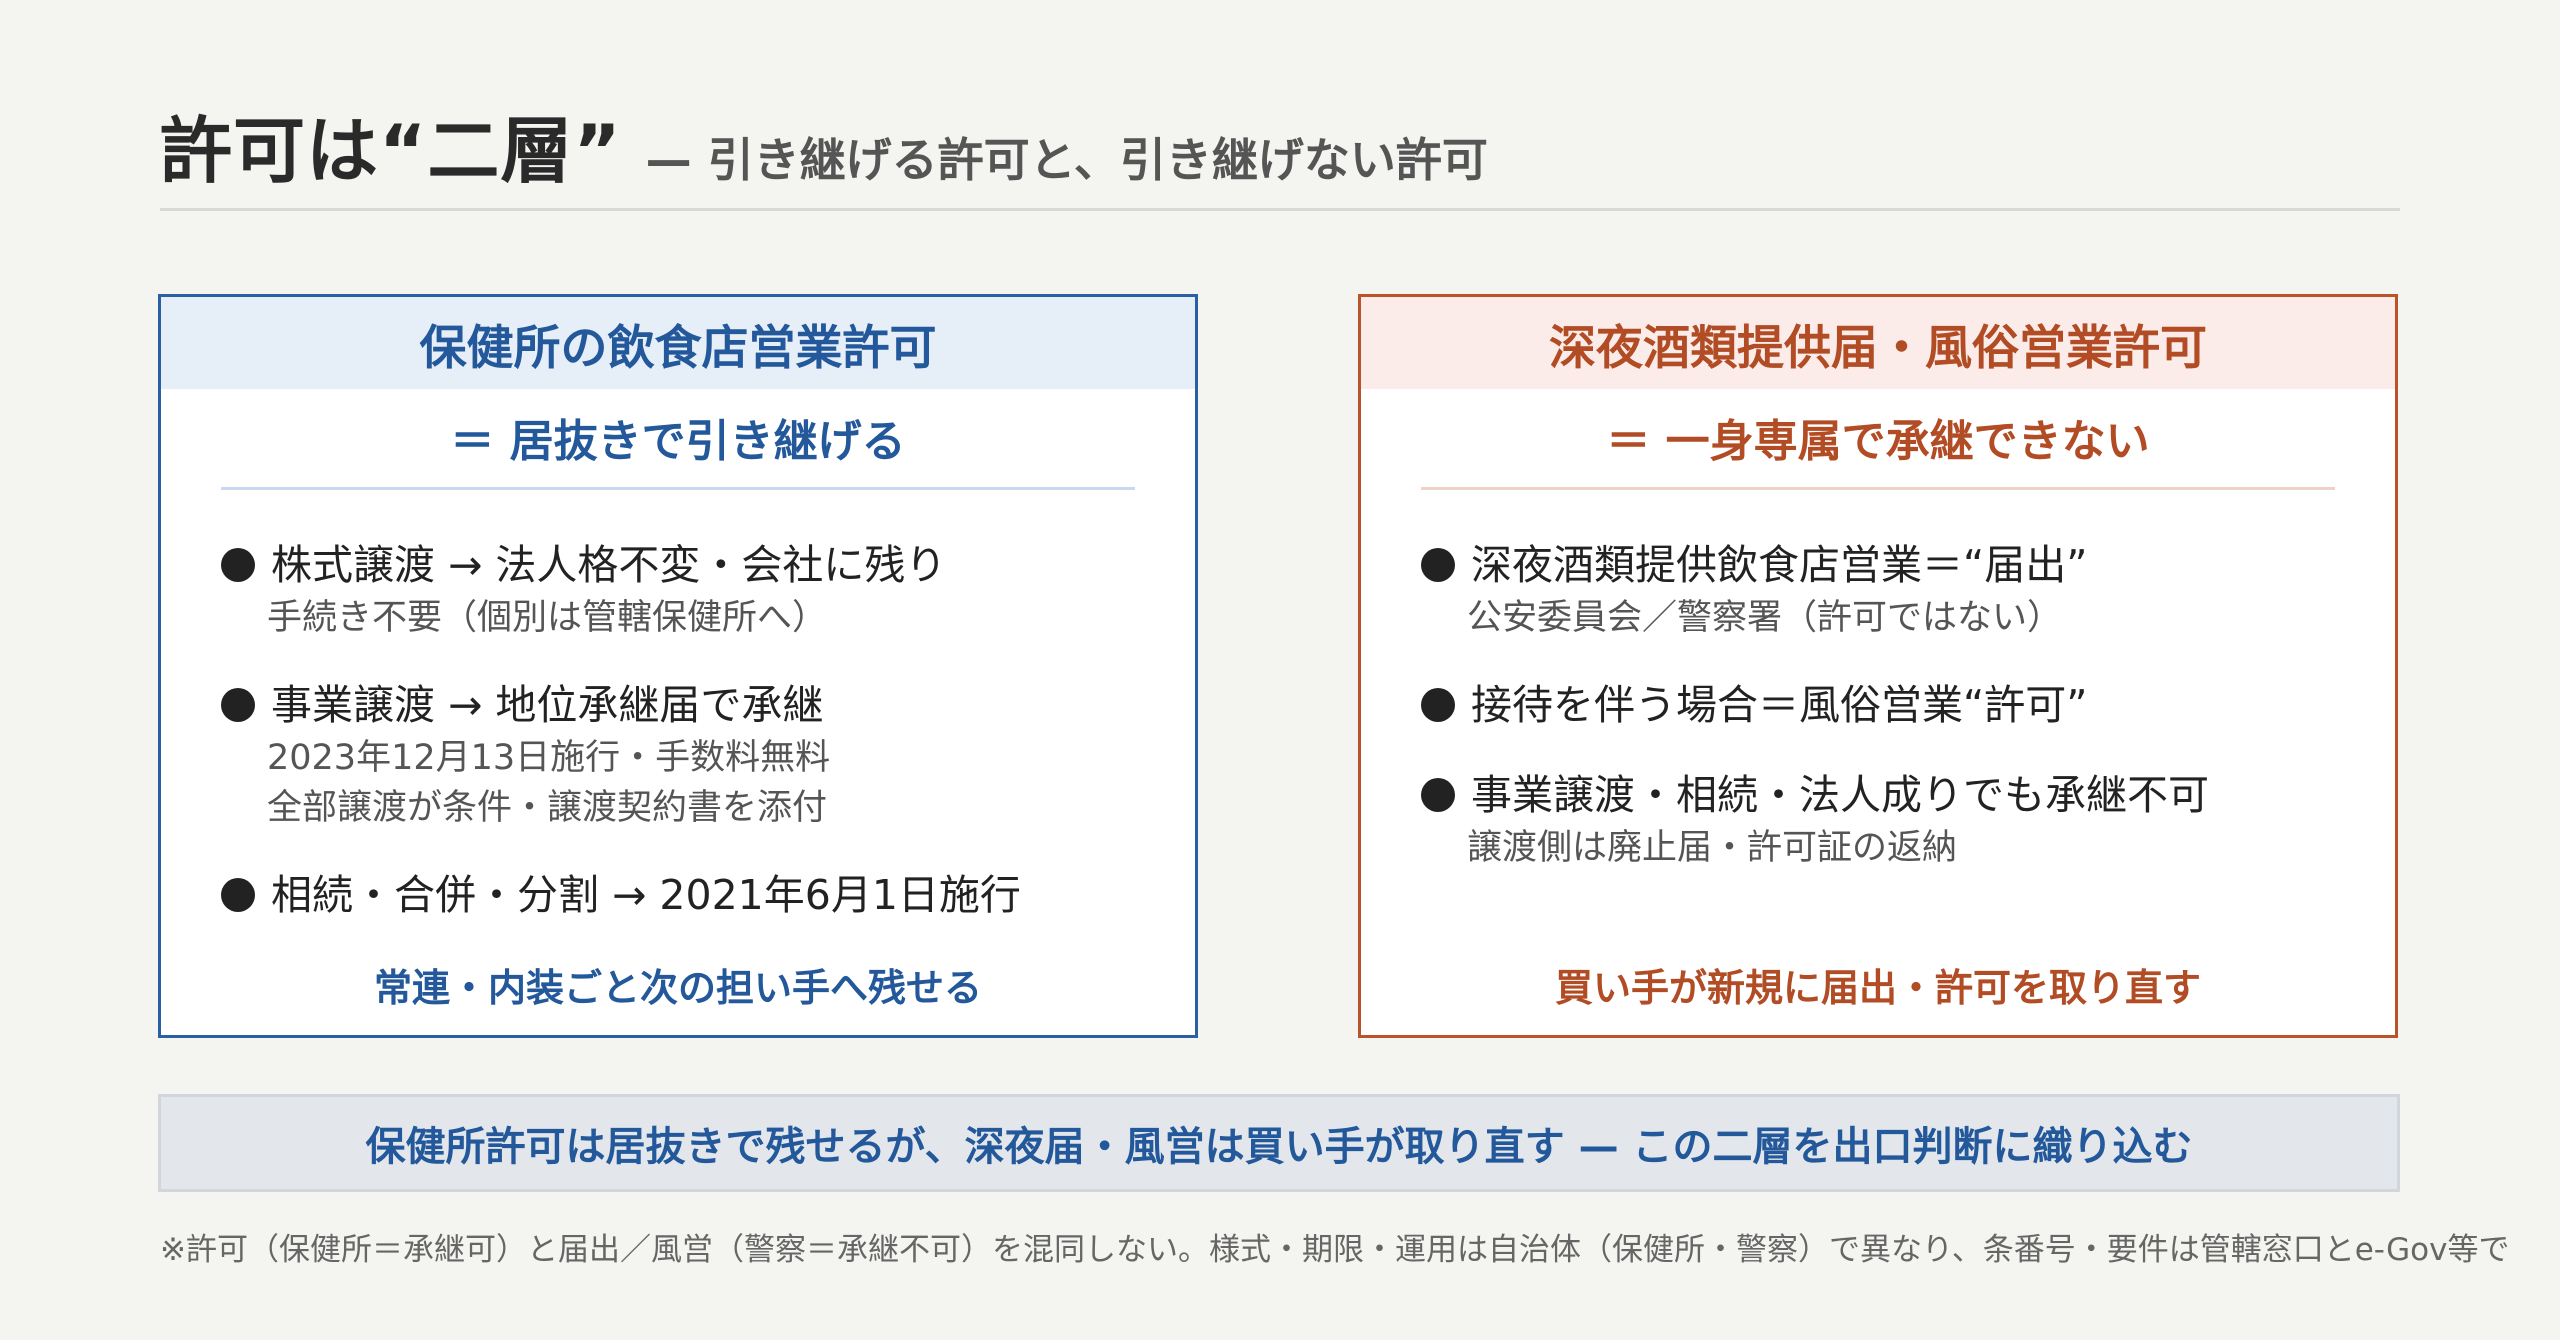 The image size is (2560, 1340). What do you see at coordinates (678, 441) in the screenshot?
I see `card-subheading: ＝ 居抜きで引き継げる` at bounding box center [678, 441].